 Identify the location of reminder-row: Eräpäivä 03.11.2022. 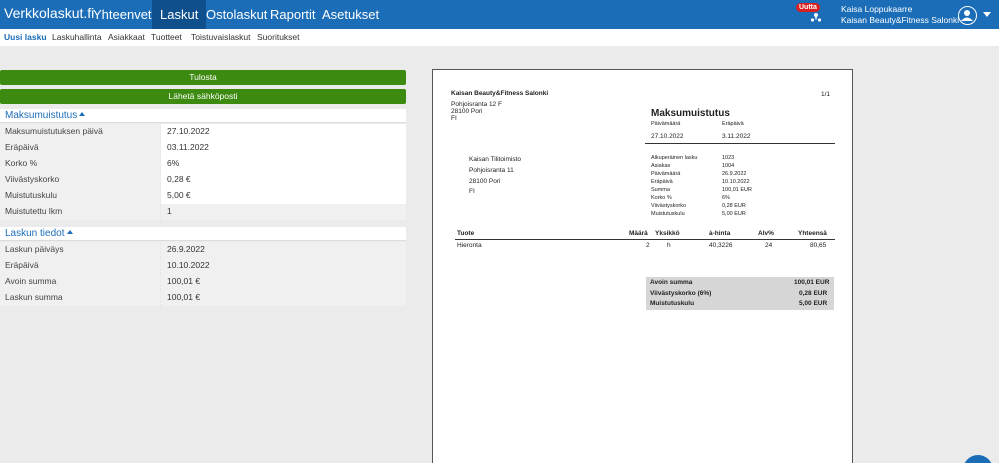
(203, 148).